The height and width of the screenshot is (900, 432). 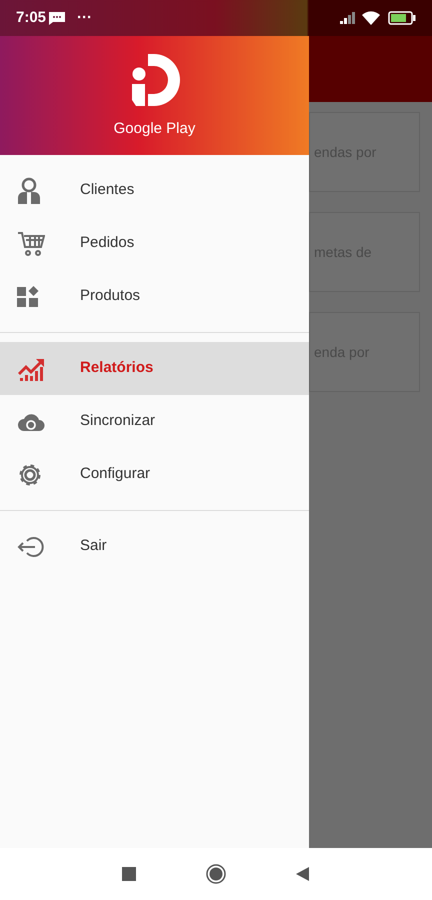 What do you see at coordinates (348, 18) in the screenshot?
I see `signal-icon` at bounding box center [348, 18].